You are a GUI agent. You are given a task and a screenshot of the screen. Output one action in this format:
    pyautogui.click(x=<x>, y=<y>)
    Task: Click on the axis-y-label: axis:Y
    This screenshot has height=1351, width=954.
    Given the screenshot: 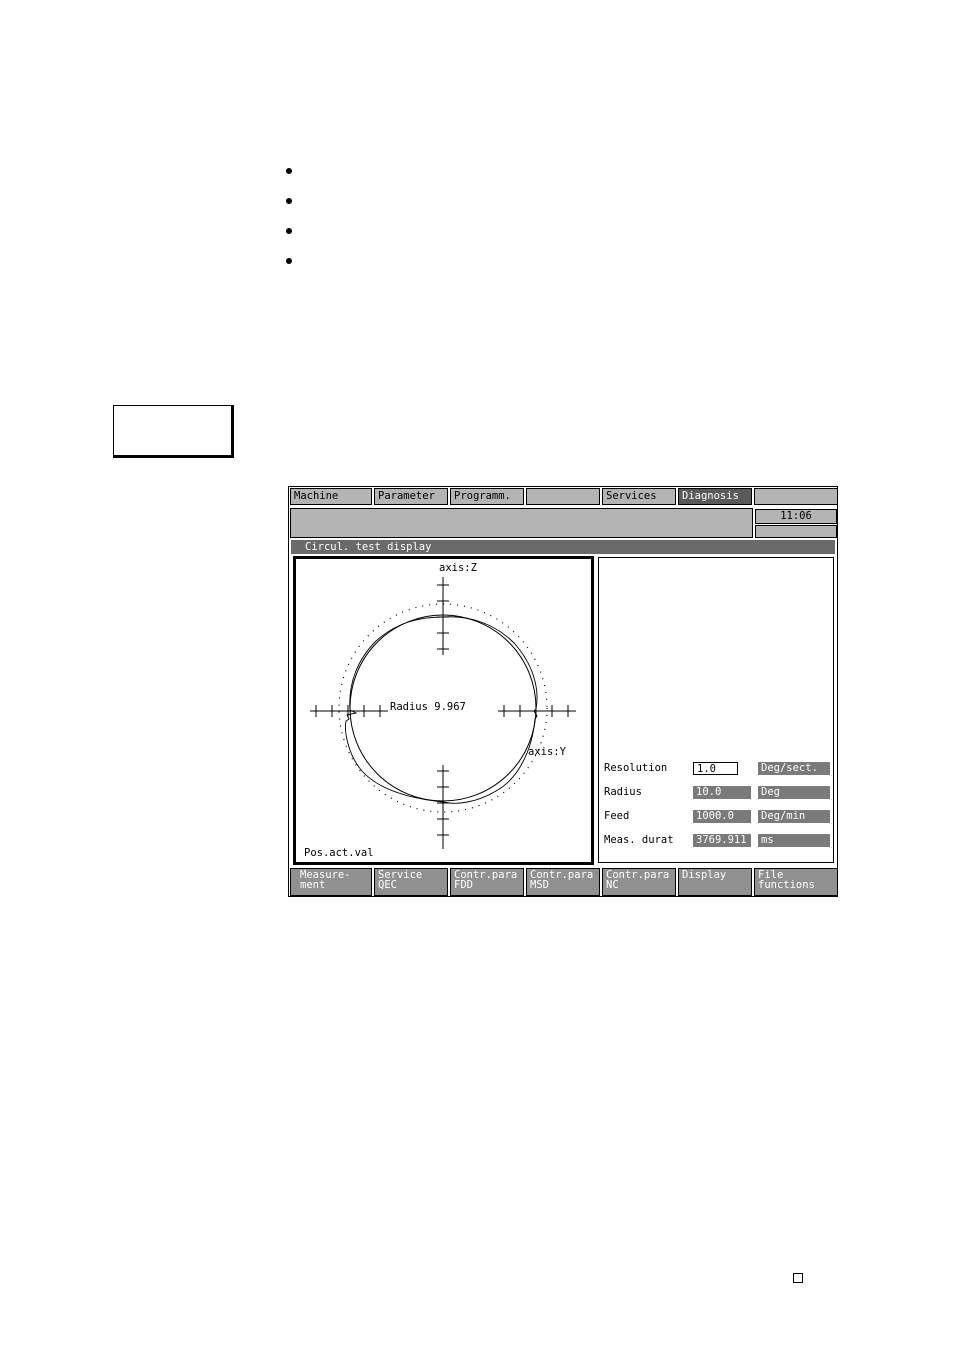 What is the action you would take?
    pyautogui.click(x=547, y=752)
    